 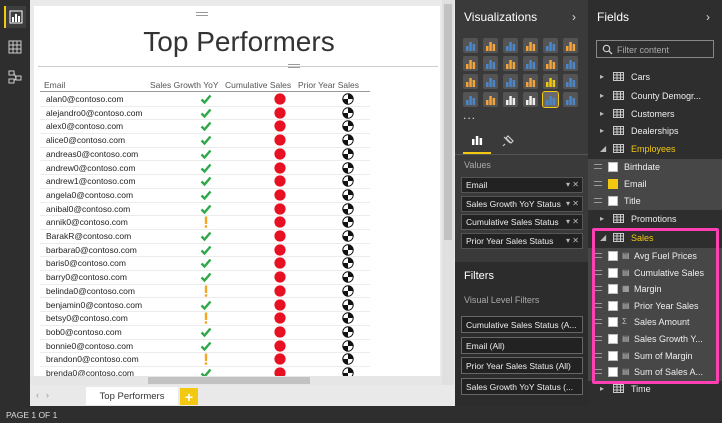 I want to click on table-sales: ◢ Sales, so click(x=655, y=238).